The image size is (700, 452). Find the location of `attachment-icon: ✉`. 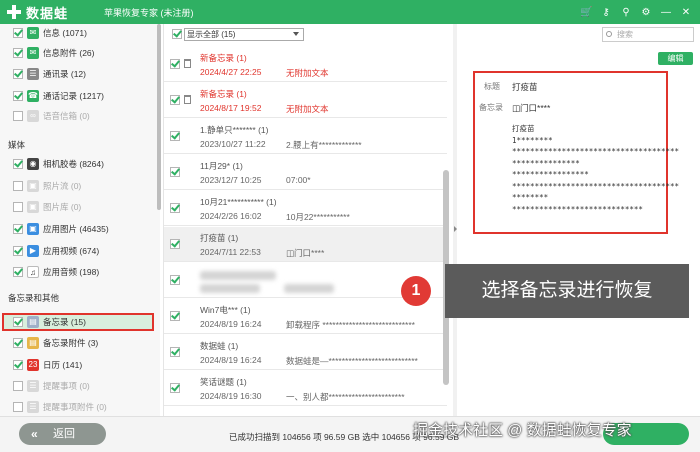

attachment-icon: ✉ is located at coordinates (33, 53).